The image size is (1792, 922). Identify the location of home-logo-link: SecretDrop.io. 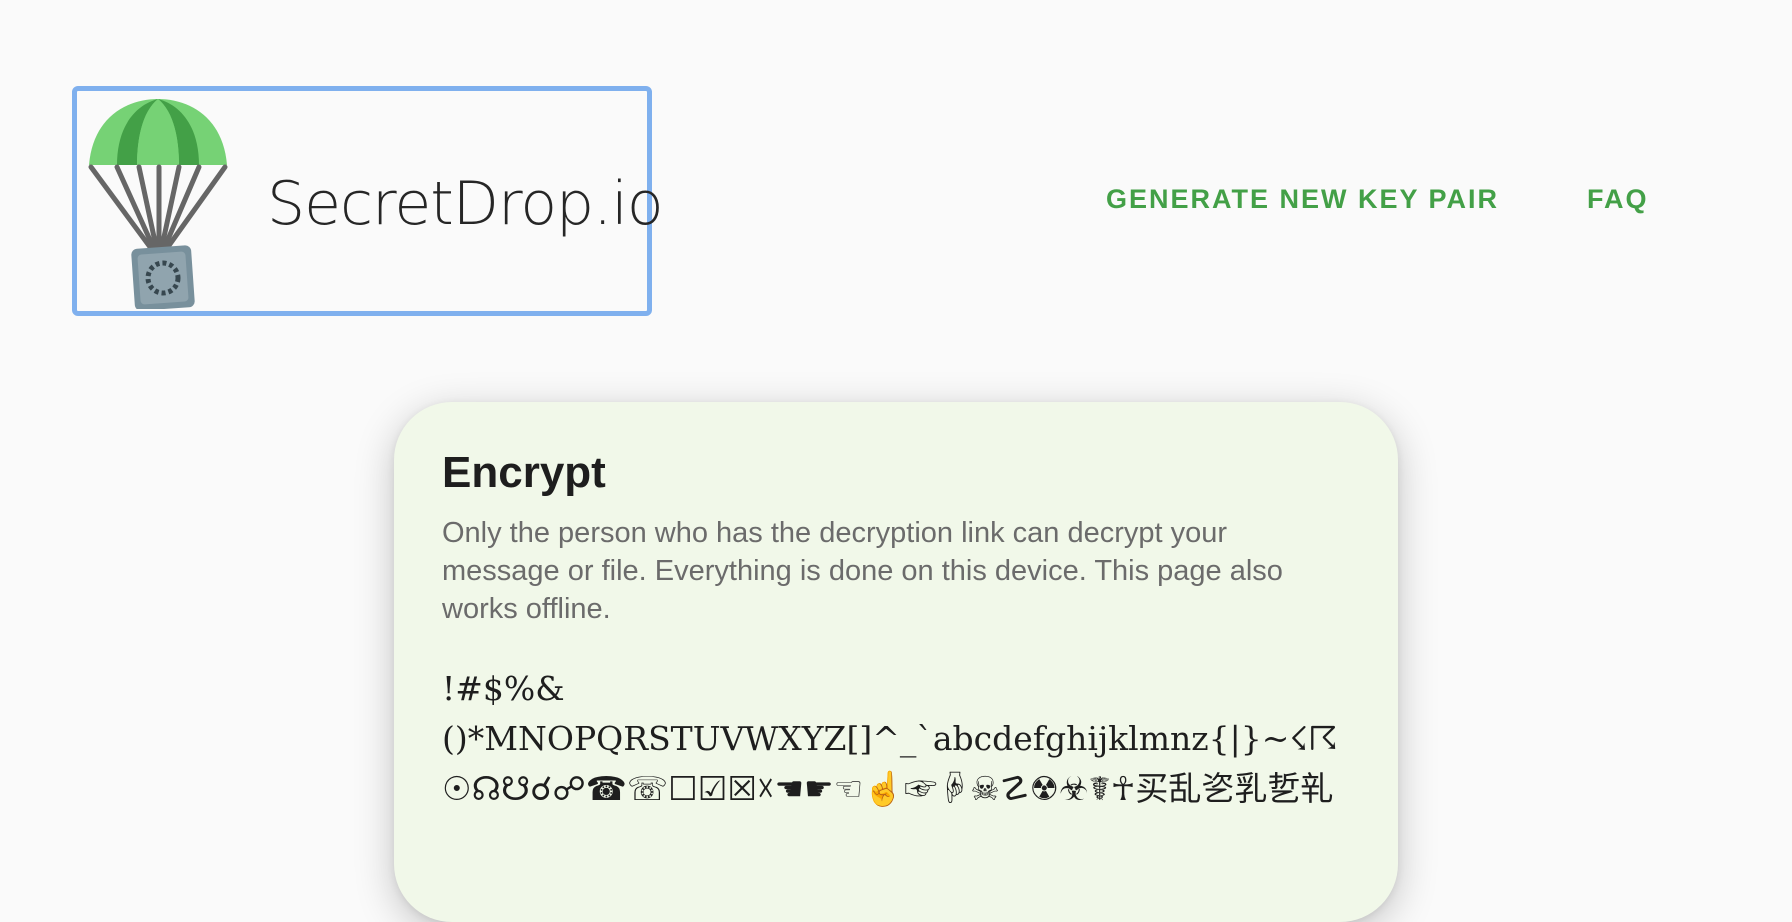
(368, 201).